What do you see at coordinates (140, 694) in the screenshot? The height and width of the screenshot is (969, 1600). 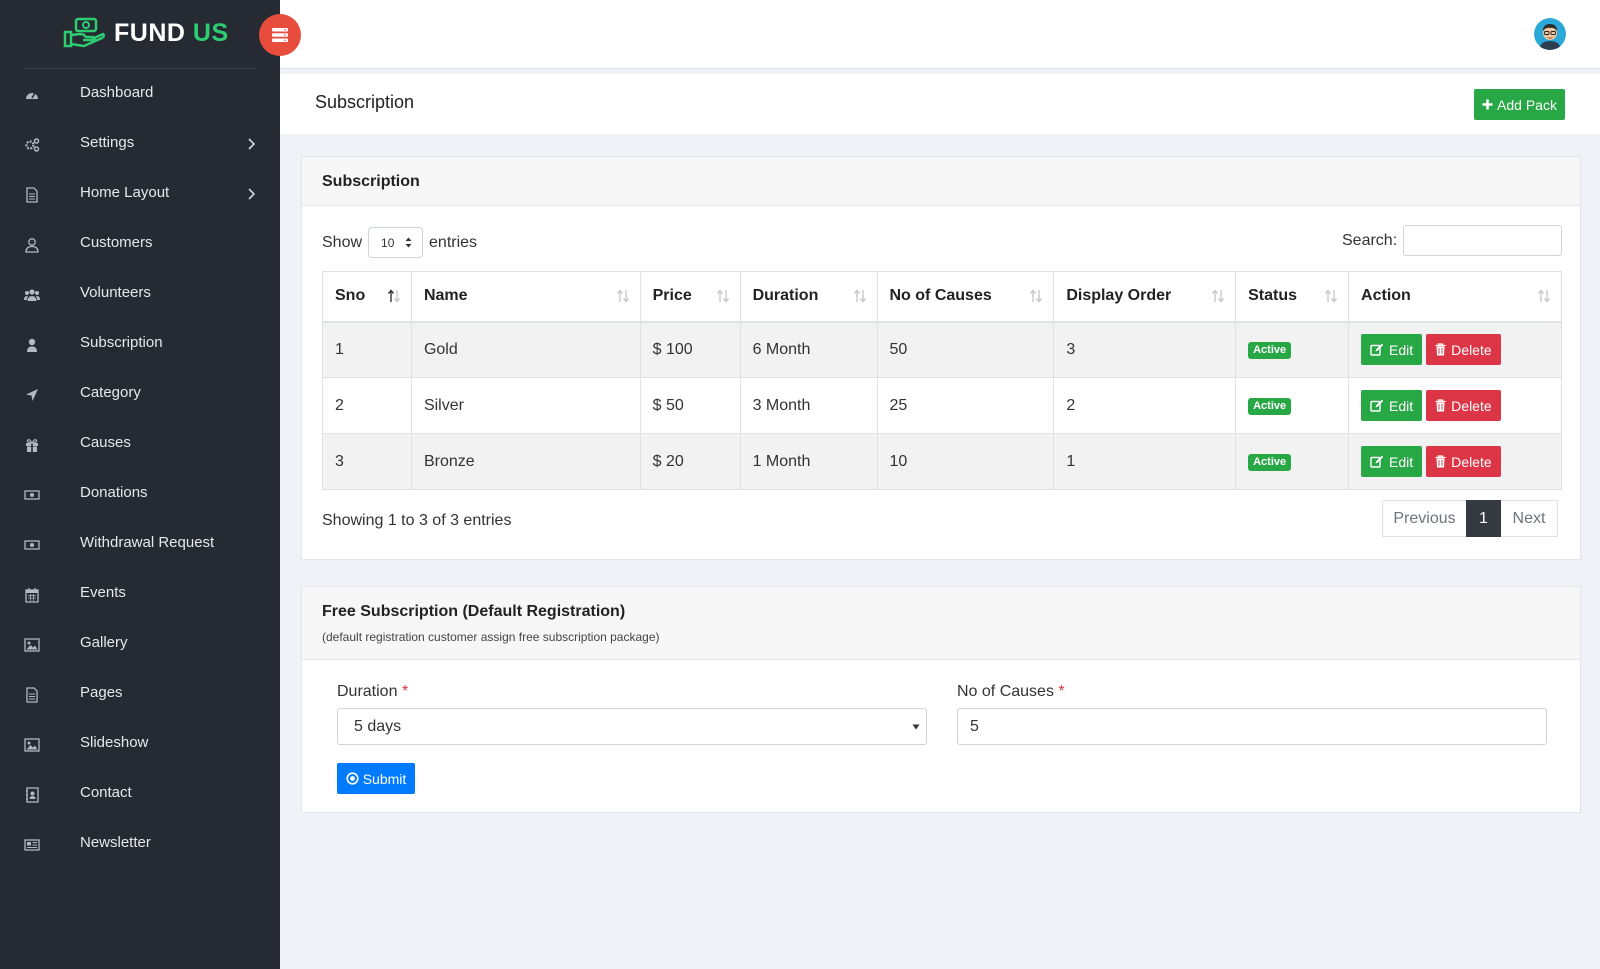 I see `sidebar-item-pages: Pages` at bounding box center [140, 694].